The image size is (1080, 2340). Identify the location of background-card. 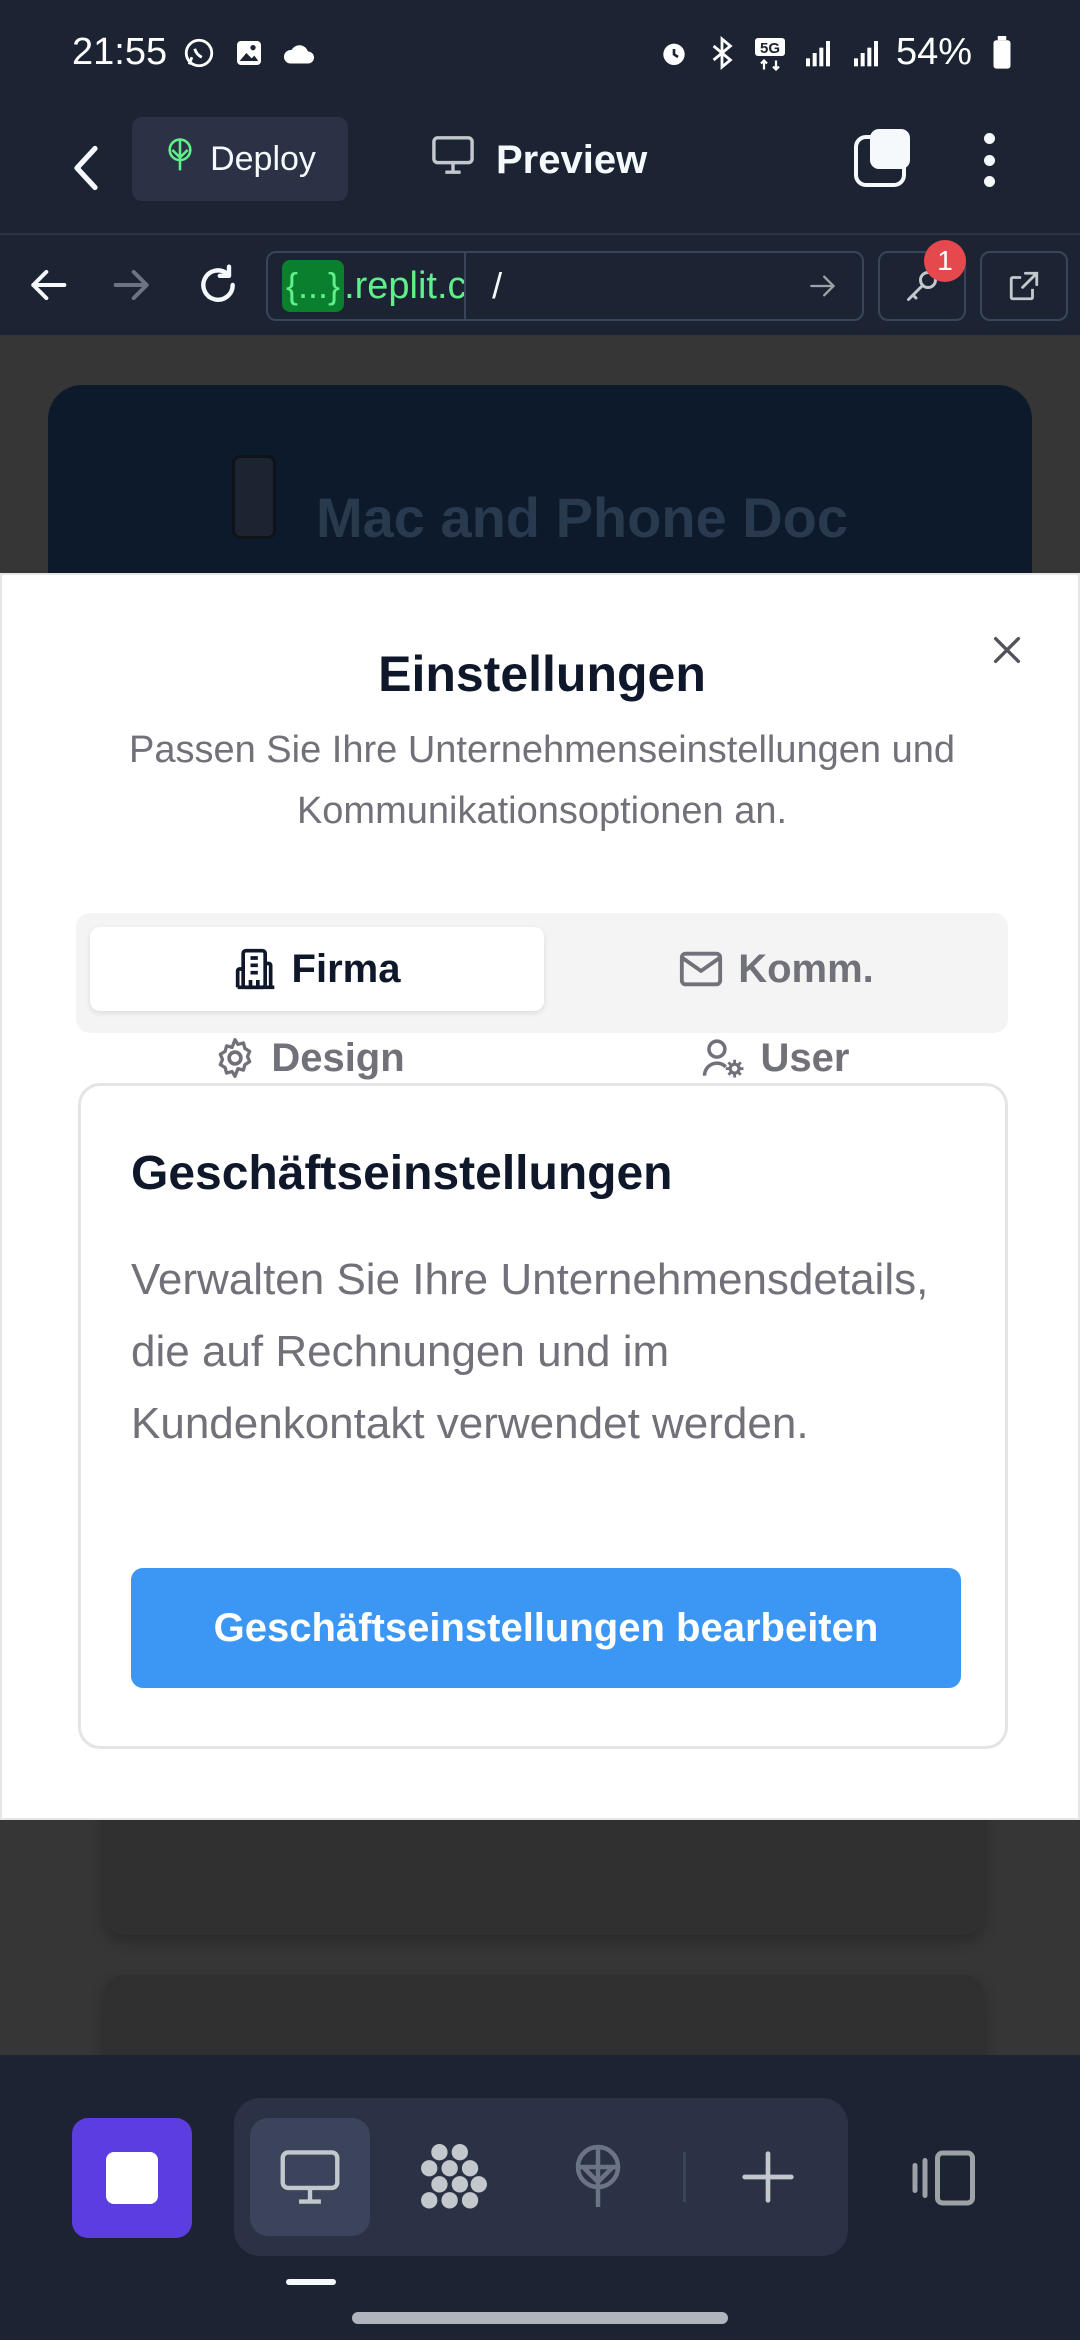
(544, 2015).